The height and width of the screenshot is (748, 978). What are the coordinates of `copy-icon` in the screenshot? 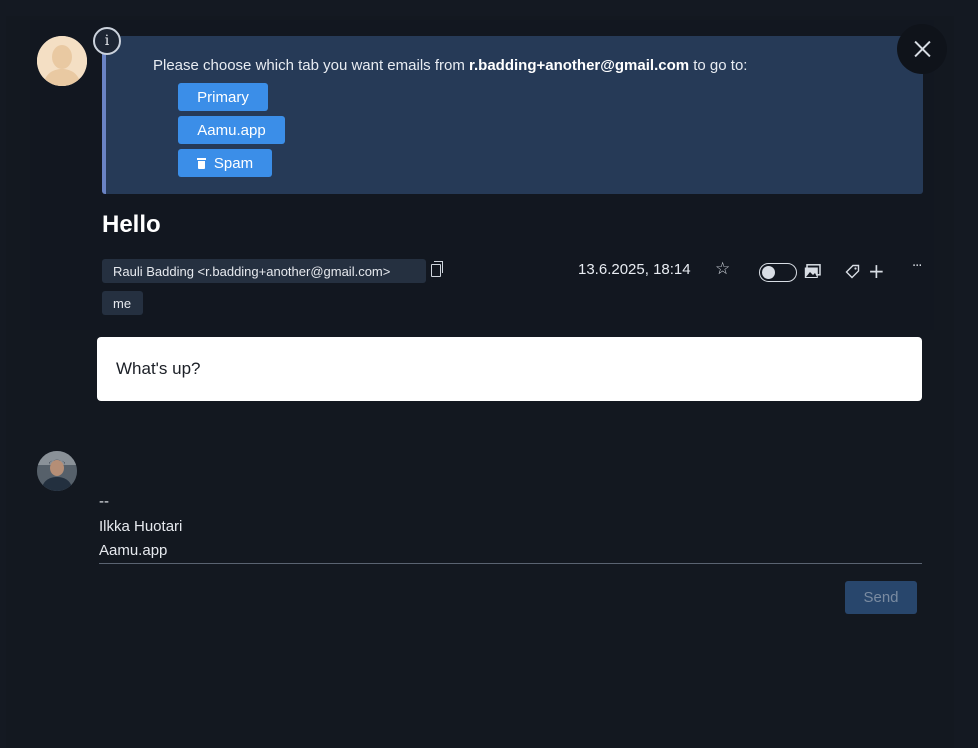 It's located at (437, 269).